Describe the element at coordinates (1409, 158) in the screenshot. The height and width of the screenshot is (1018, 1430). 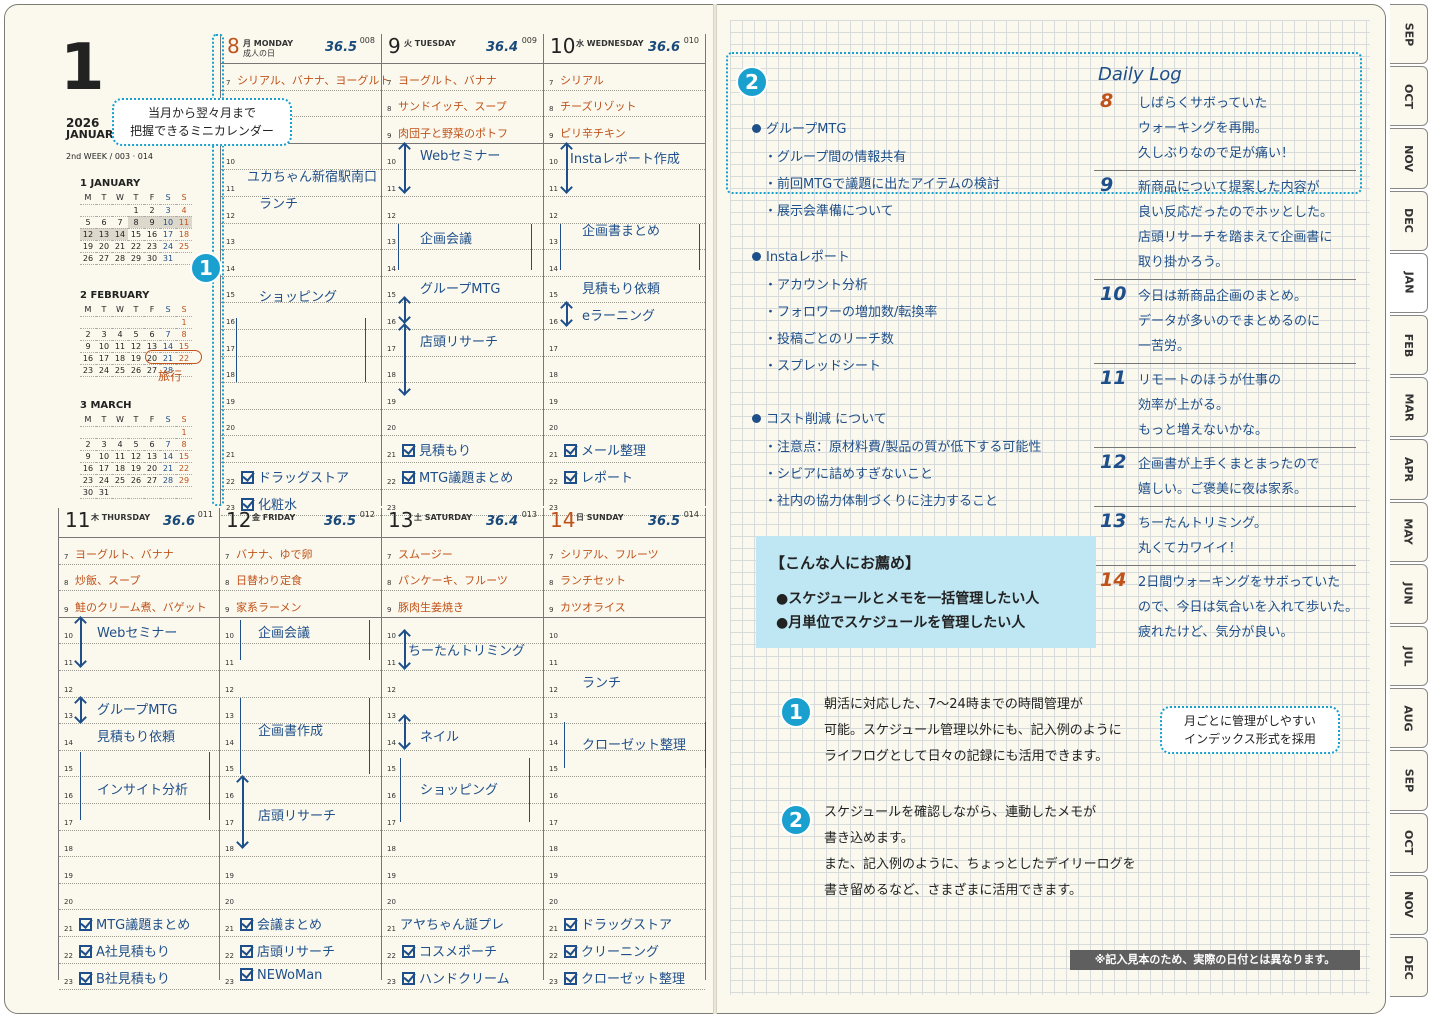
I see `index-tab: NOV` at that location.